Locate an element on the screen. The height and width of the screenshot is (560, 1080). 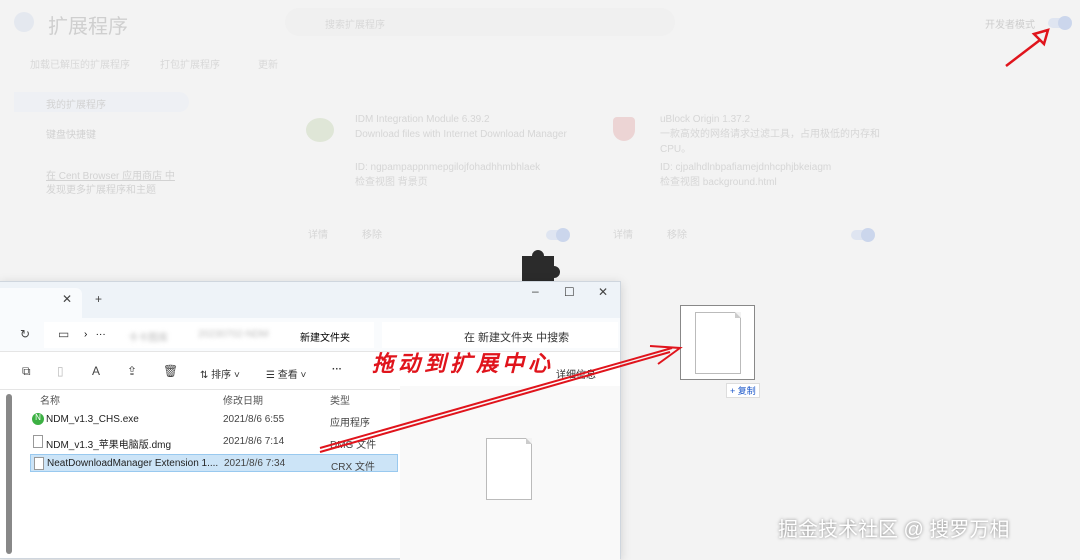
sort-button: ⇅ 排序 ˅ is located at coordinates (220, 373).